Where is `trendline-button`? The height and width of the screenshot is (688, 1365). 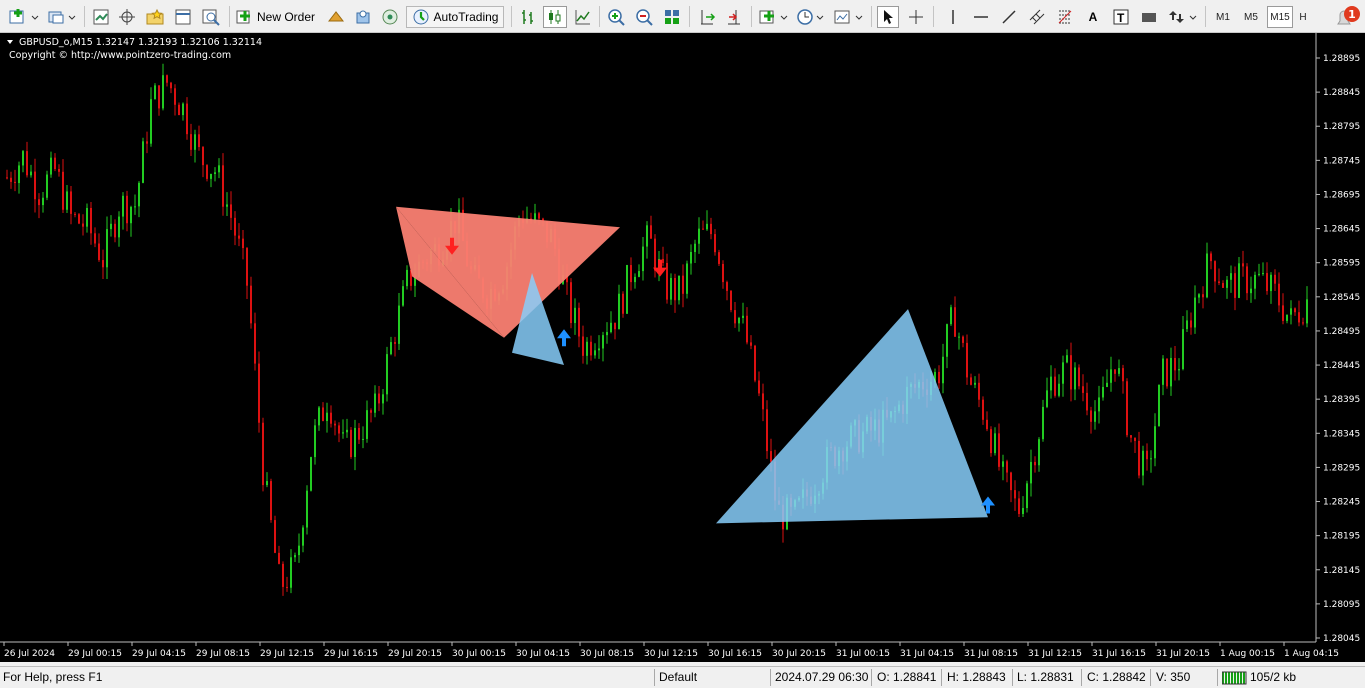 trendline-button is located at coordinates (1009, 17).